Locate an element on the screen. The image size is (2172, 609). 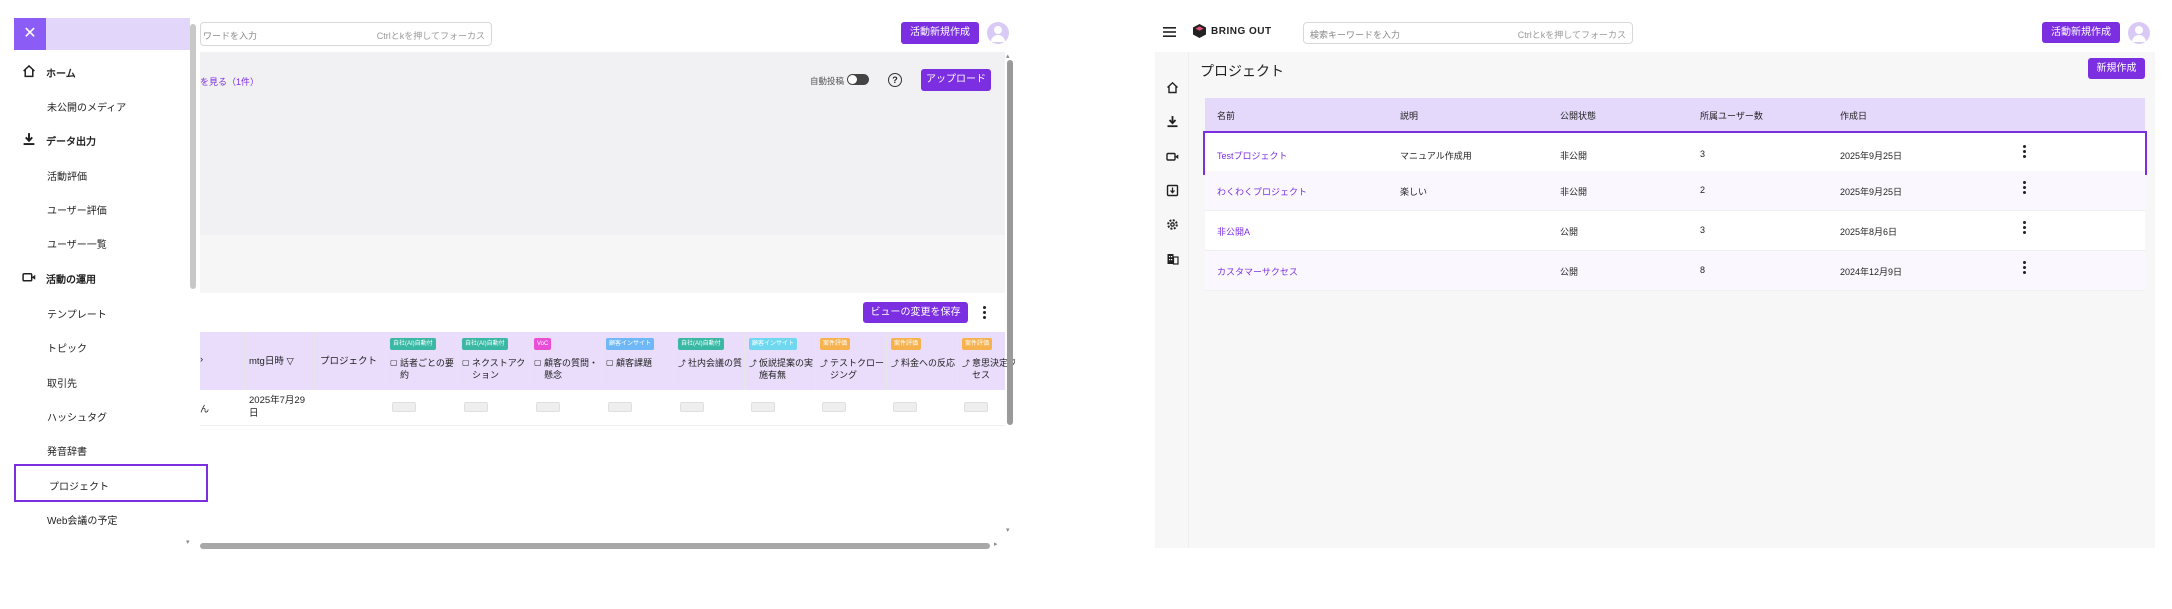
project-name-link: わくわくプロジェクト is located at coordinates (1262, 191).